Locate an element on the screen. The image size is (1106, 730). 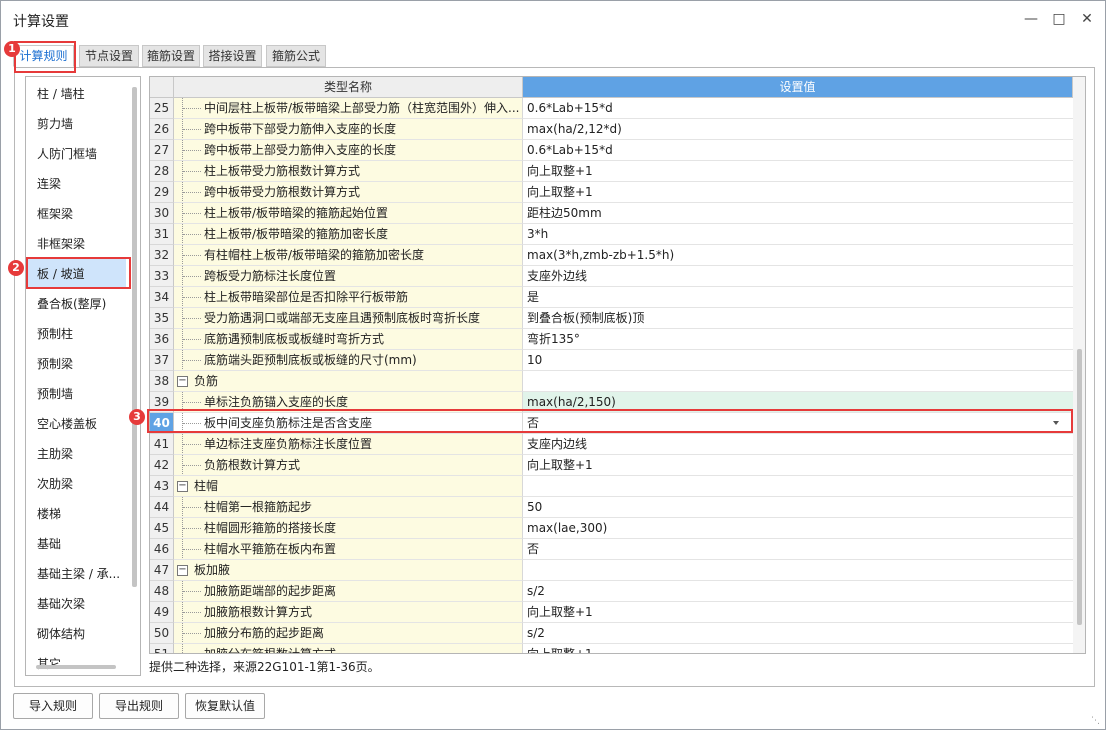
export-rules-button: 导出规则 is located at coordinates (139, 706).